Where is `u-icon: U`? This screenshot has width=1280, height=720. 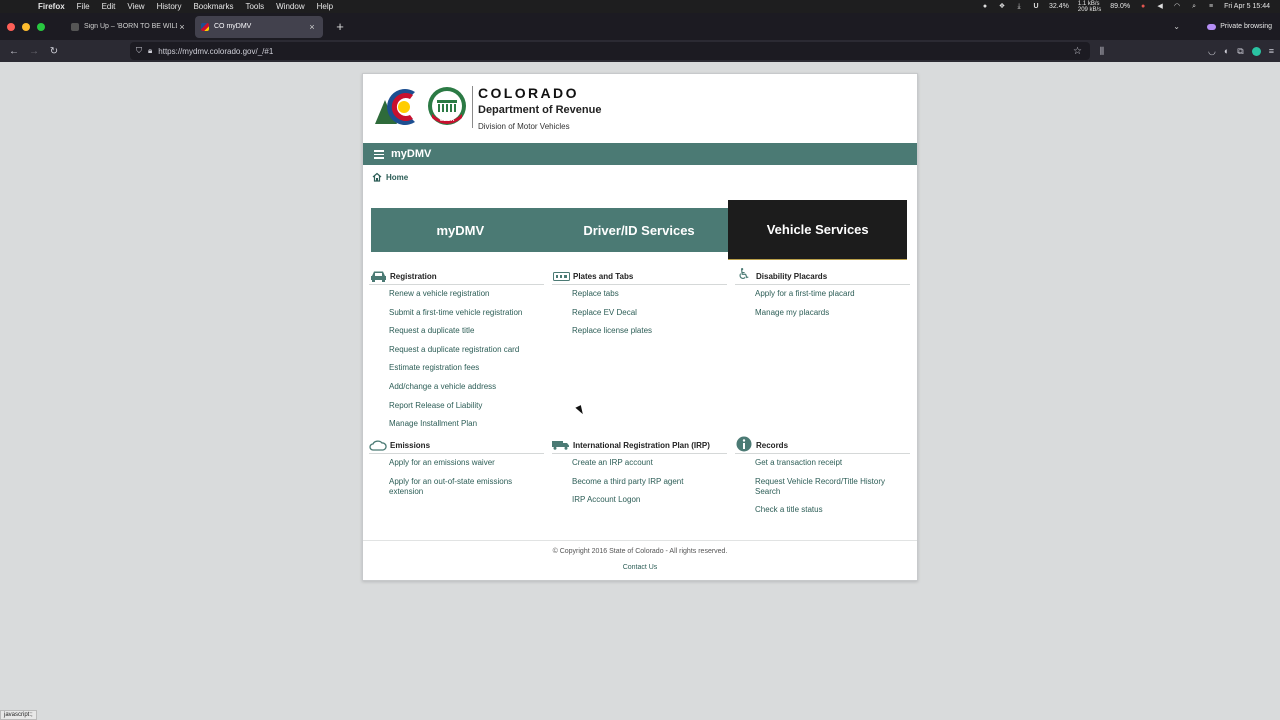 u-icon: U is located at coordinates (1036, 7).